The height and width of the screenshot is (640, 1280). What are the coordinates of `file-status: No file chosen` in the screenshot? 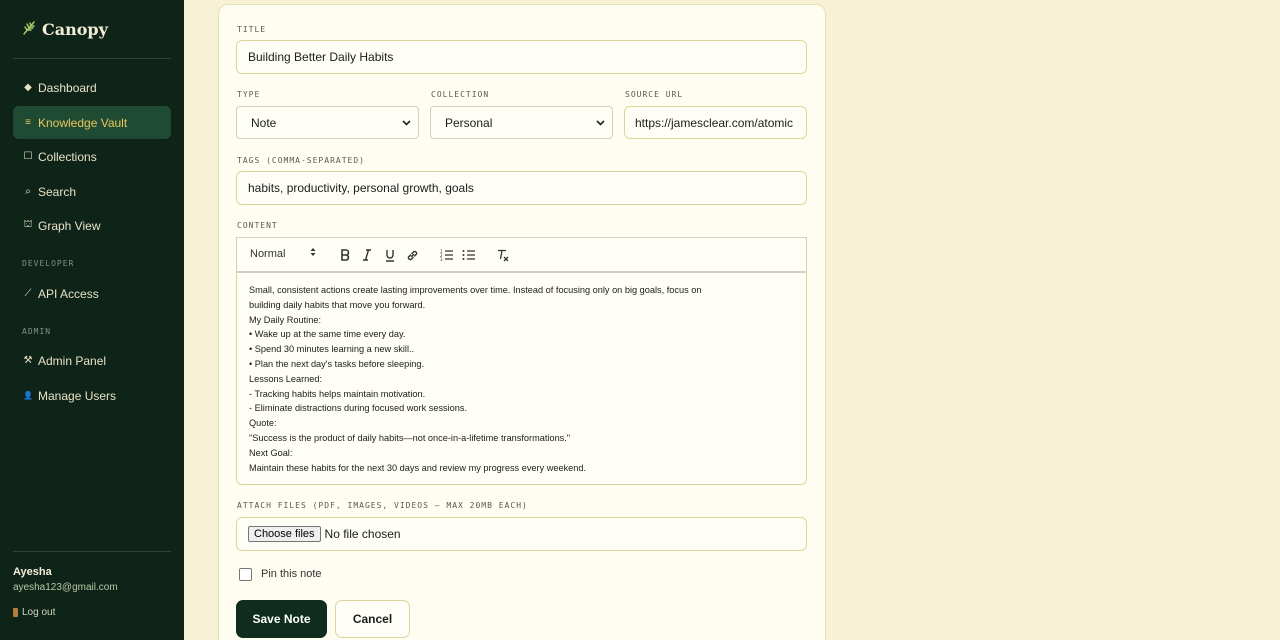 It's located at (362, 534).